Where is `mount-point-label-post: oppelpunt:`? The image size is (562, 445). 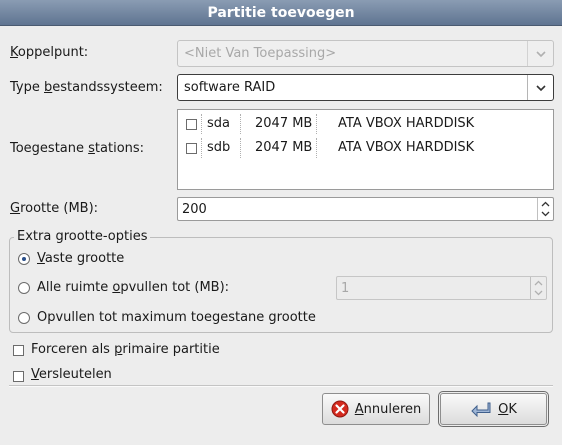 mount-point-label-post: oppelpunt: is located at coordinates (53, 52).